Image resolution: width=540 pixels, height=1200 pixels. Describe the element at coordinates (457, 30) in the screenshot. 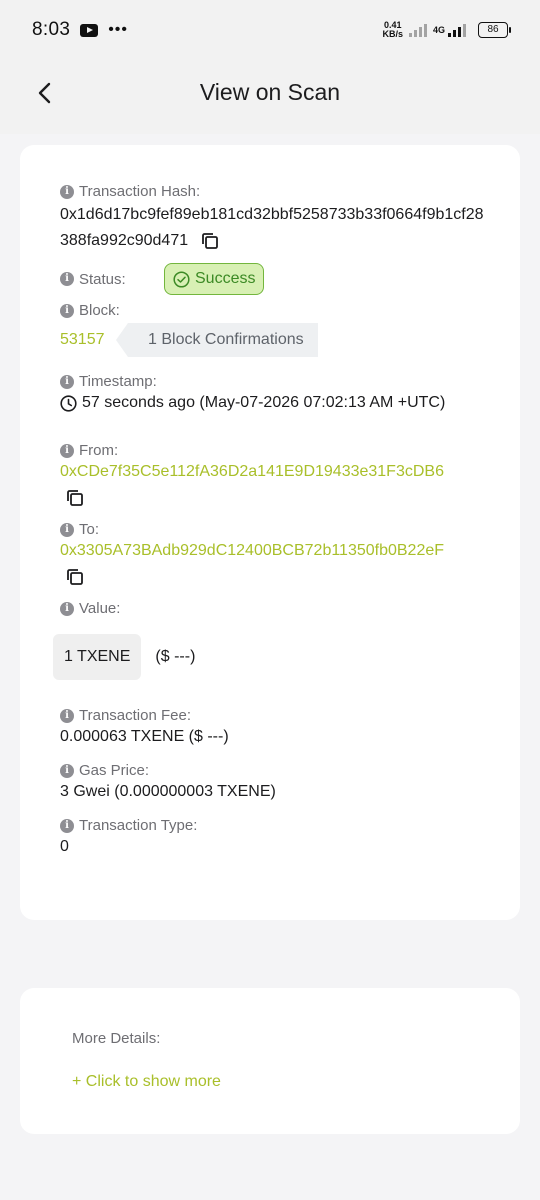

I see `cell-signal-icon` at that location.